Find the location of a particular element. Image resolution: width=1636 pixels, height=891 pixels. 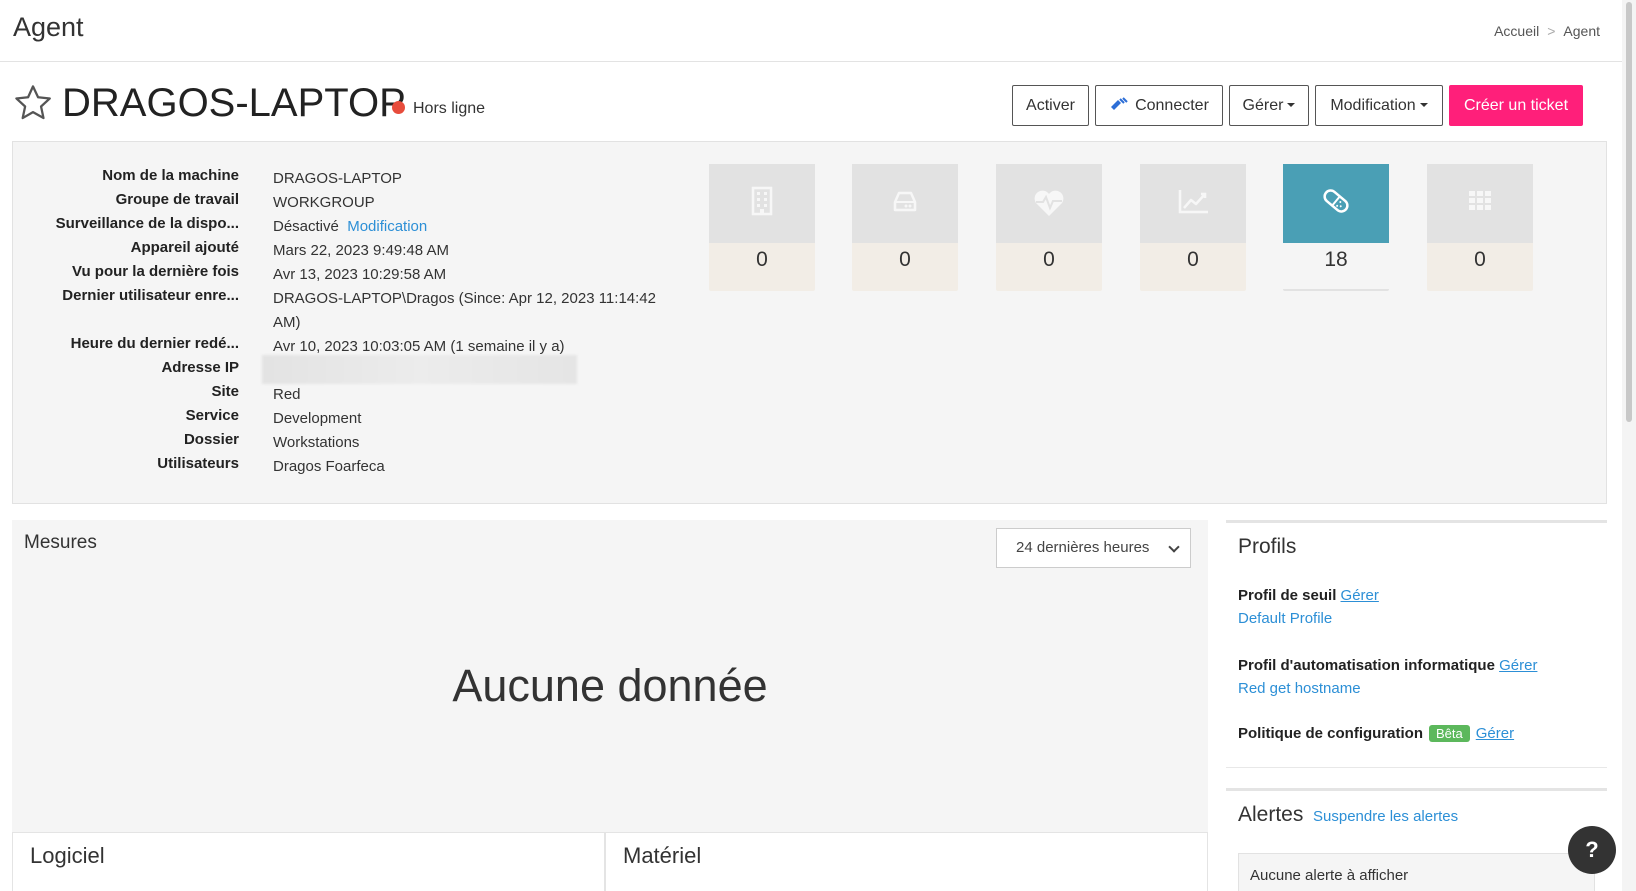

software-card: Logiciel is located at coordinates (308, 861).